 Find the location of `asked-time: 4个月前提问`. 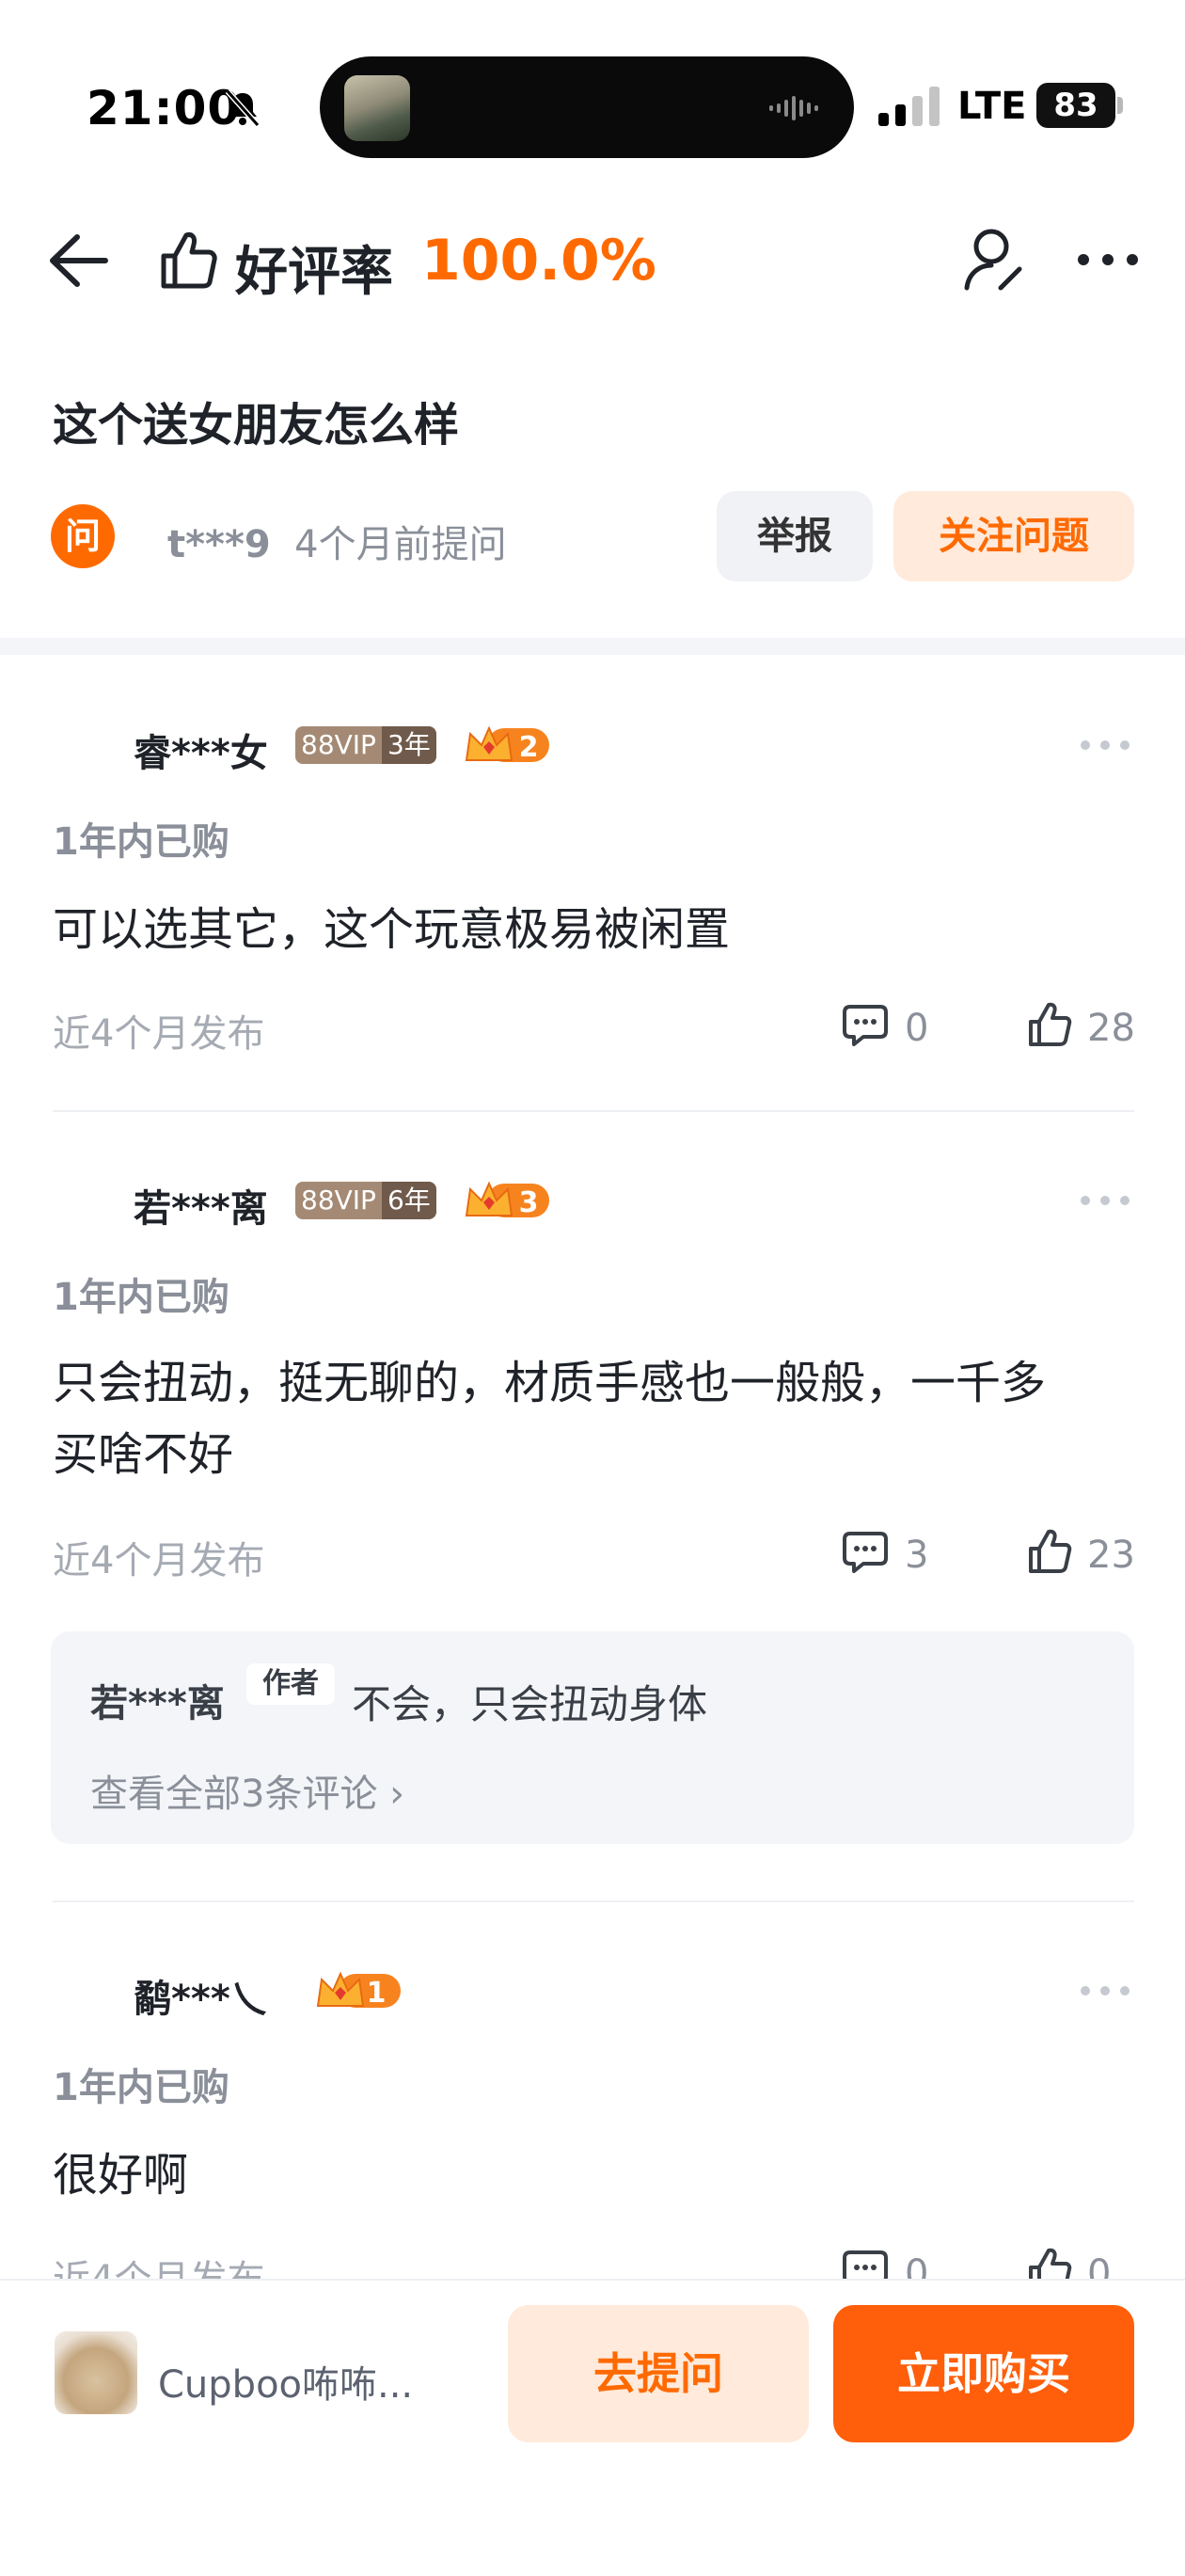

asked-time: 4个月前提问 is located at coordinates (400, 544).